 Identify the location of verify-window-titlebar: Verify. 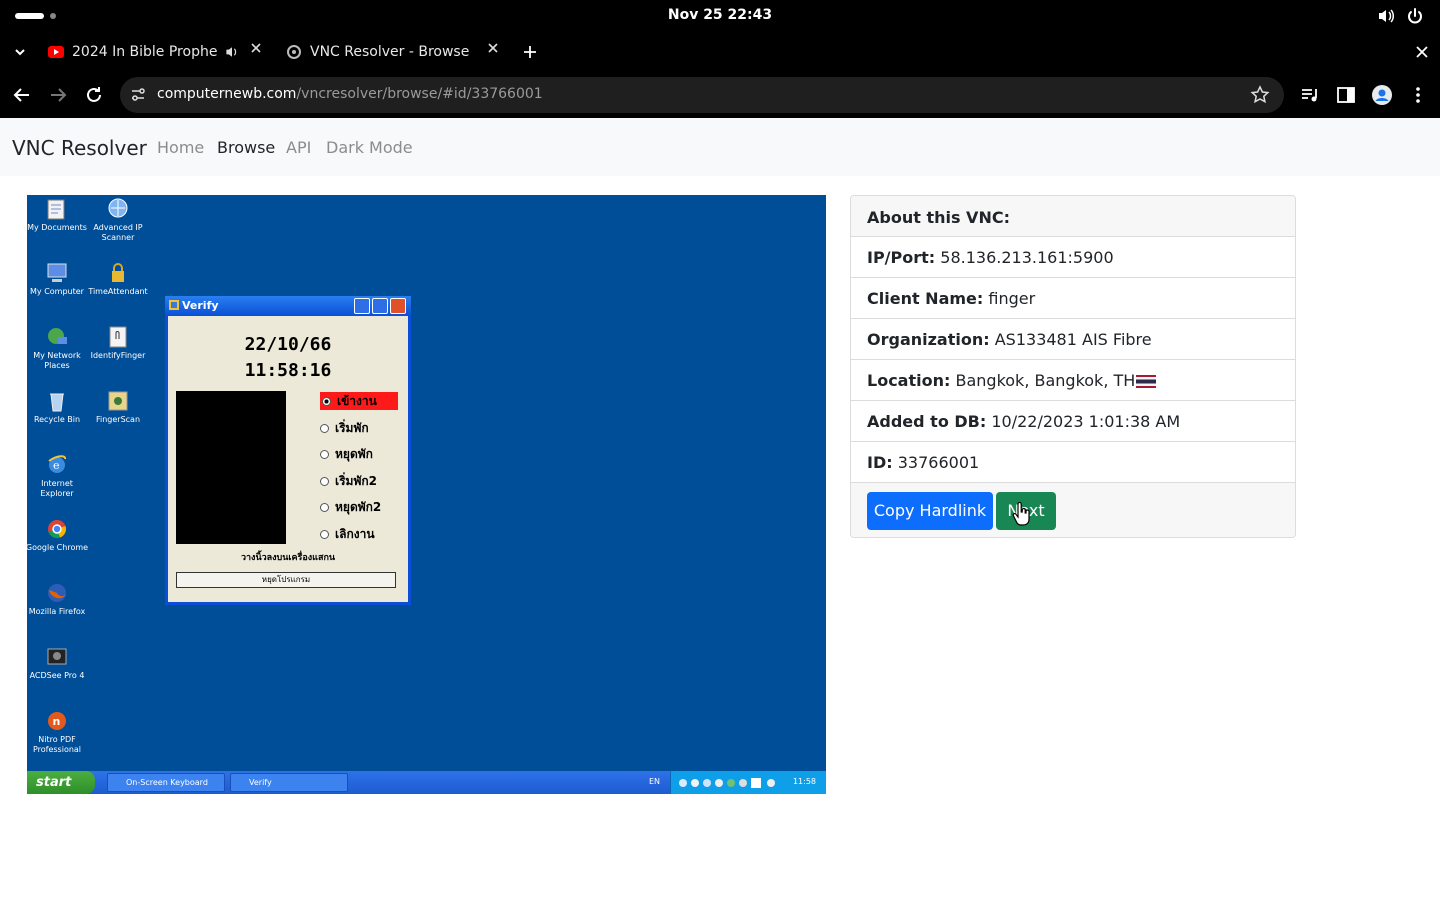
(288, 306).